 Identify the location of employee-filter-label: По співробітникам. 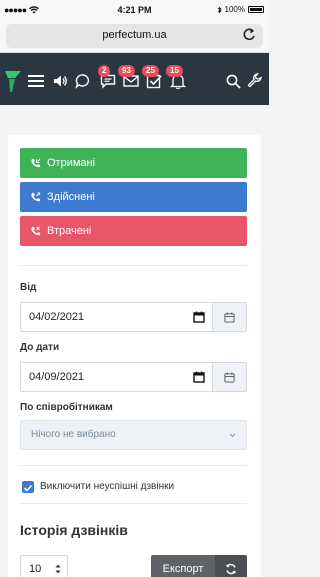
(66, 407).